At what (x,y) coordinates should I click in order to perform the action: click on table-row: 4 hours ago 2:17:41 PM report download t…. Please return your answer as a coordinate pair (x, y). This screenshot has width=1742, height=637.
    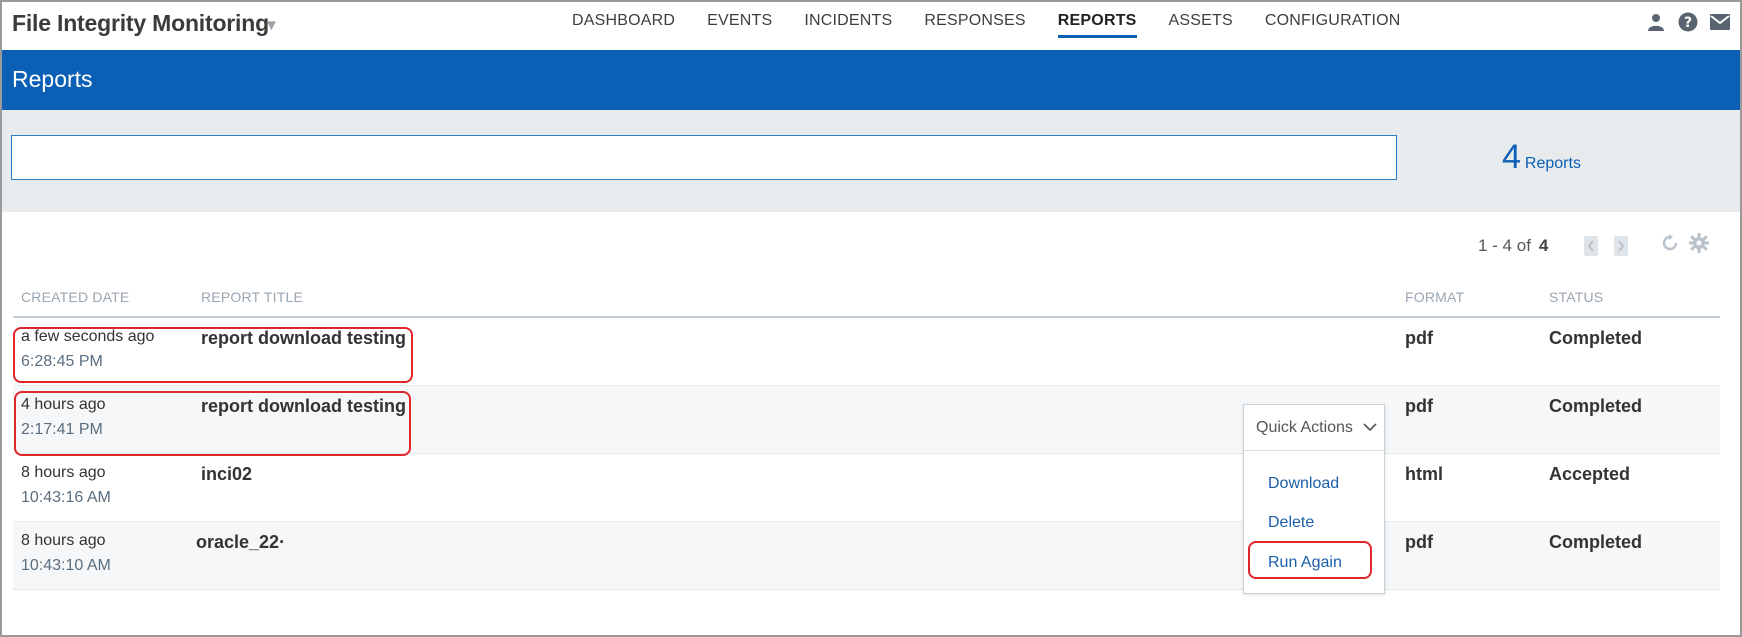
    Looking at the image, I should click on (866, 420).